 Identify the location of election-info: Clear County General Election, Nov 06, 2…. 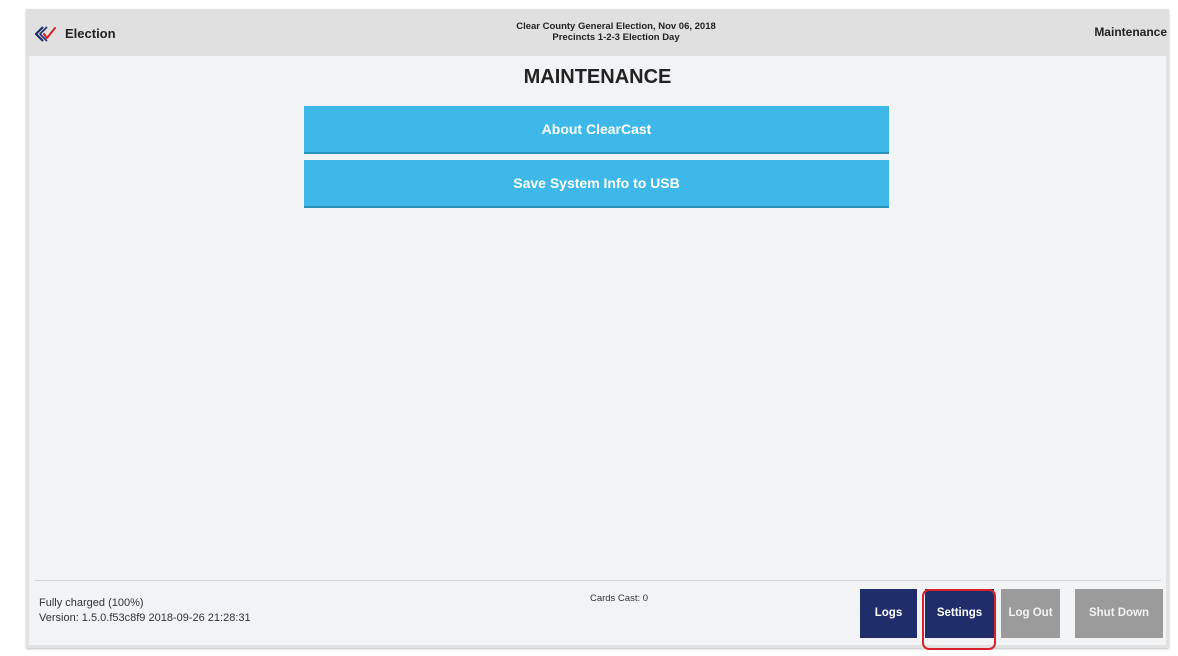
(602, 32).